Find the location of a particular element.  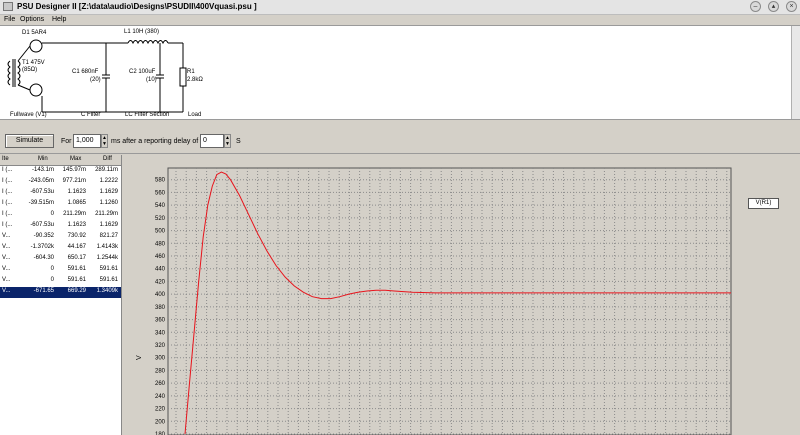

c2-label: C2 100uF is located at coordinates (142, 72).